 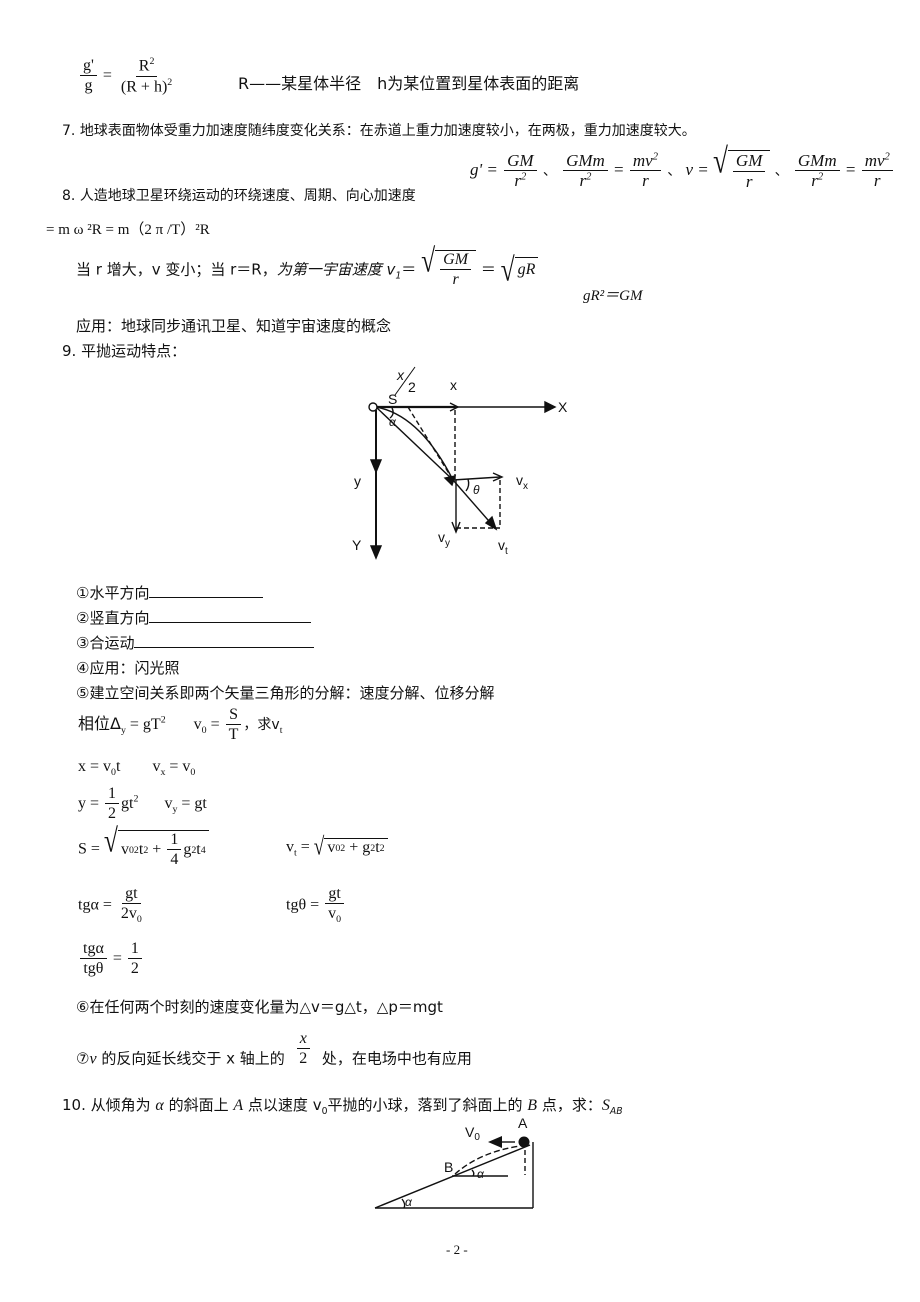 I want to click on r-ratio-fraction: R2 (R + h)2, so click(x=146, y=76).